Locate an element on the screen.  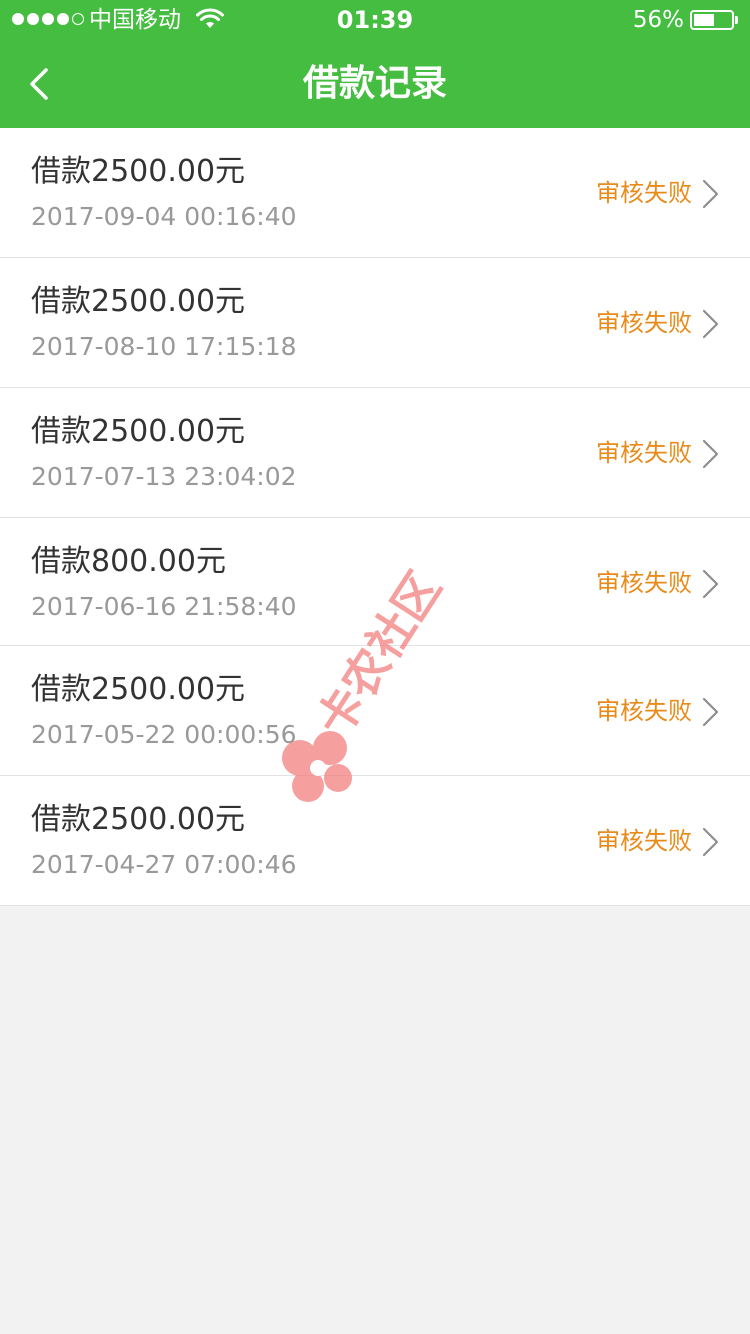
page-title: 借款记录 is located at coordinates (374, 83).